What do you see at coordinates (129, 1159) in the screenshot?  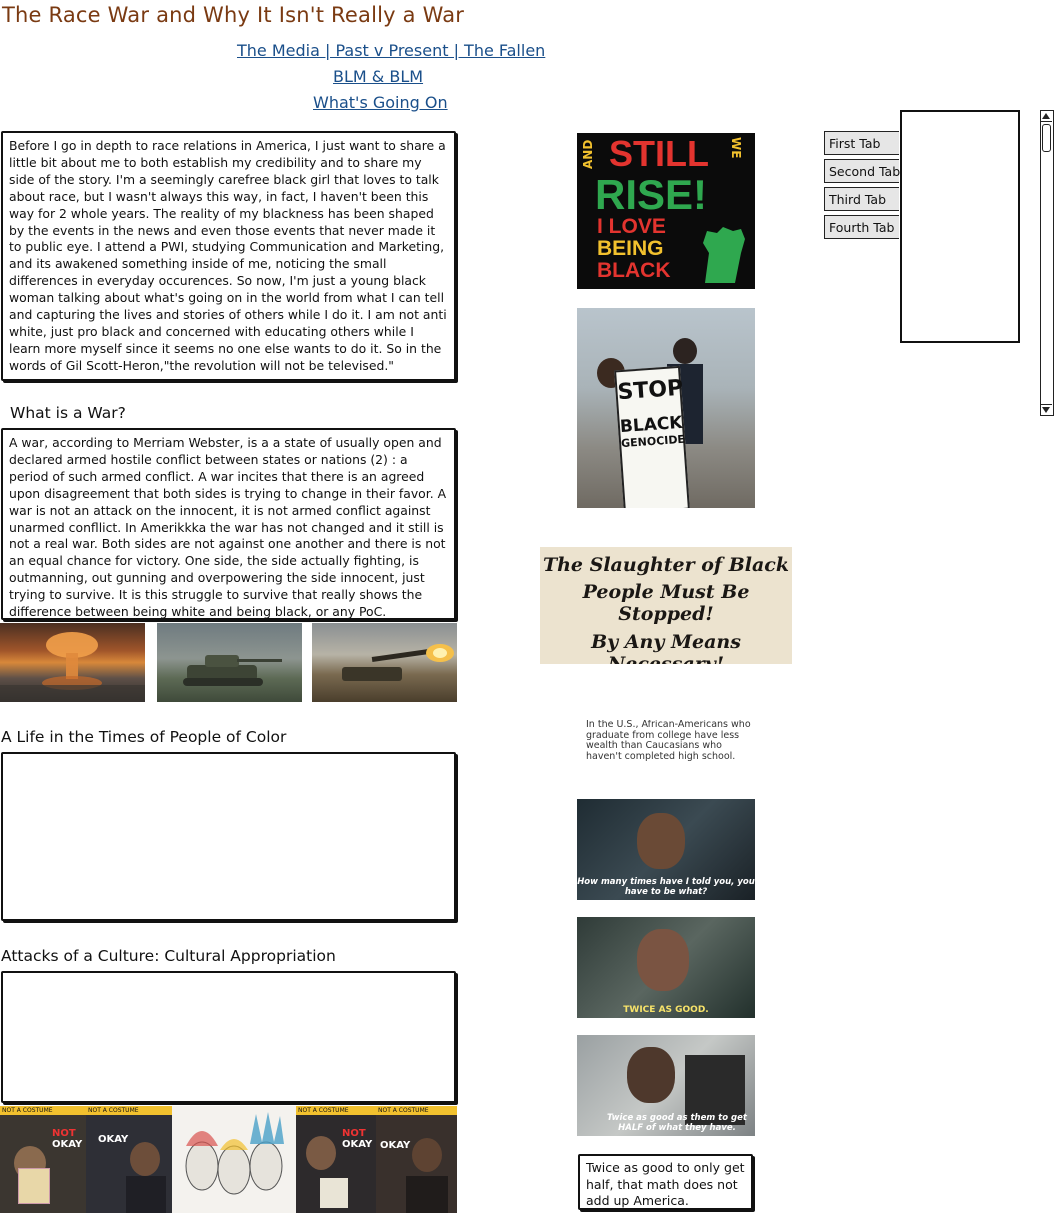 I see `not-a-costume-poster-2: NOT A COSTUME OKAY` at bounding box center [129, 1159].